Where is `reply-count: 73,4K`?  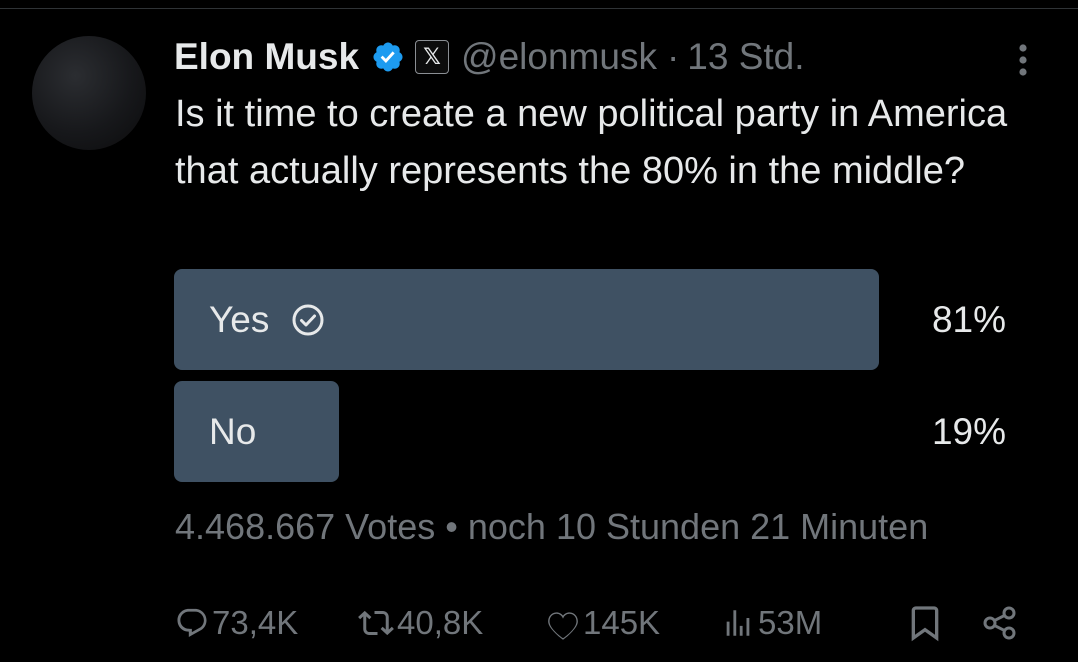
reply-count: 73,4K is located at coordinates (255, 622).